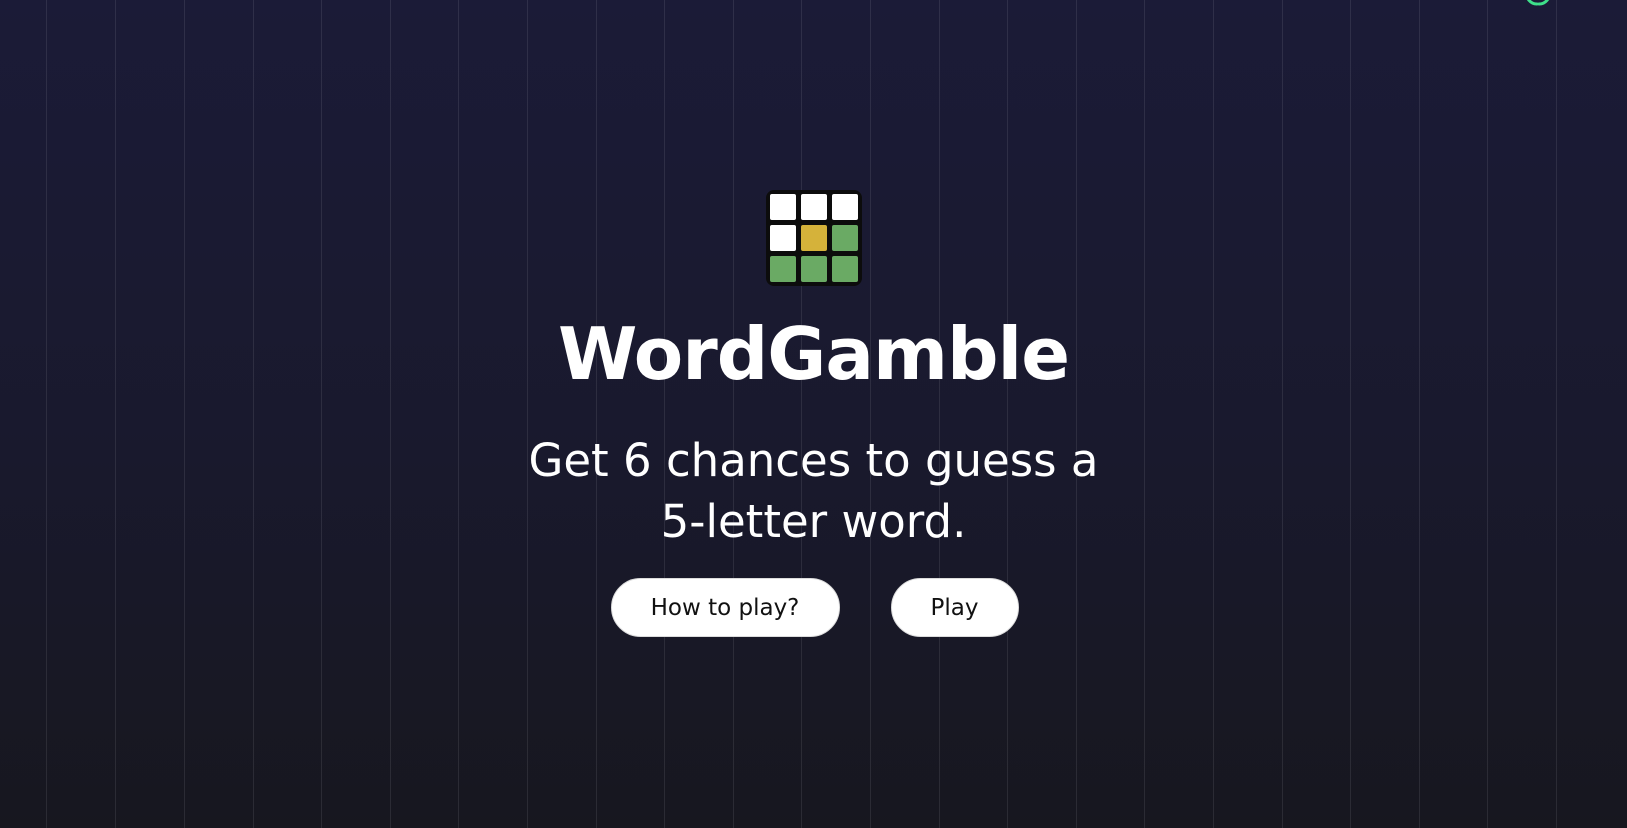 This screenshot has height=828, width=1627. I want to click on action-buttons: How to play? Play, so click(814, 607).